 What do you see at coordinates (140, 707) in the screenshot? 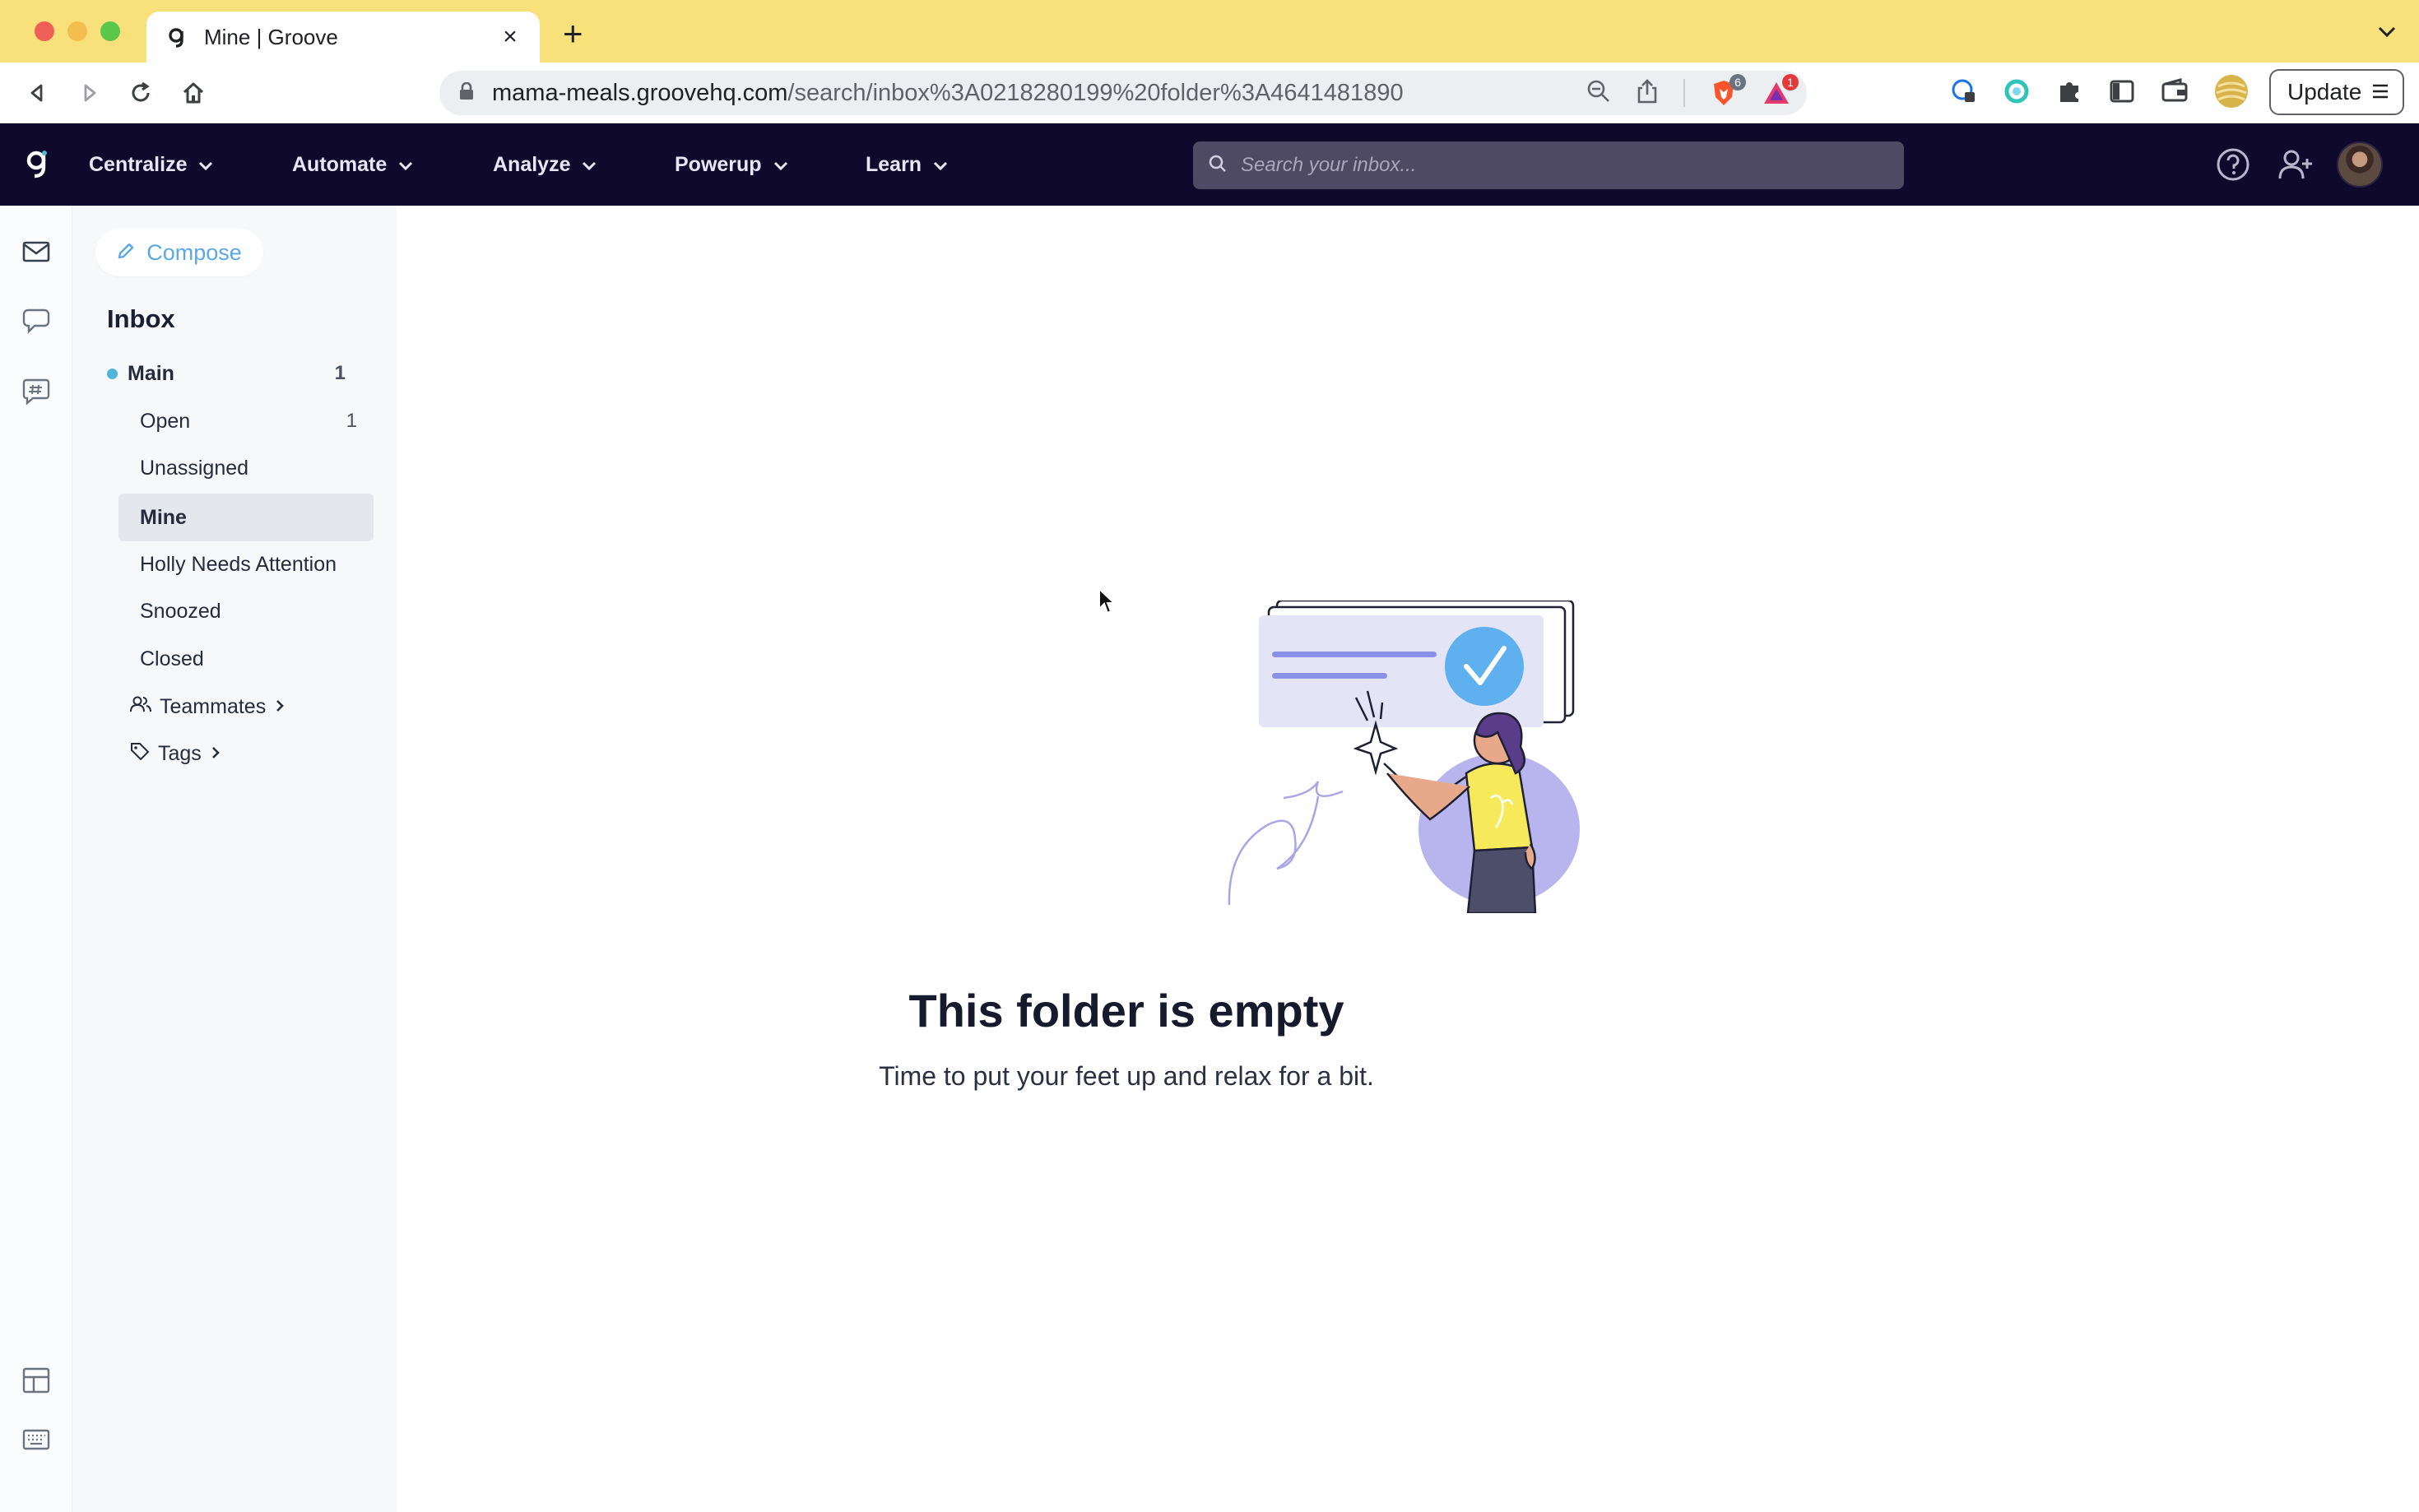
I see `teammates-icon` at bounding box center [140, 707].